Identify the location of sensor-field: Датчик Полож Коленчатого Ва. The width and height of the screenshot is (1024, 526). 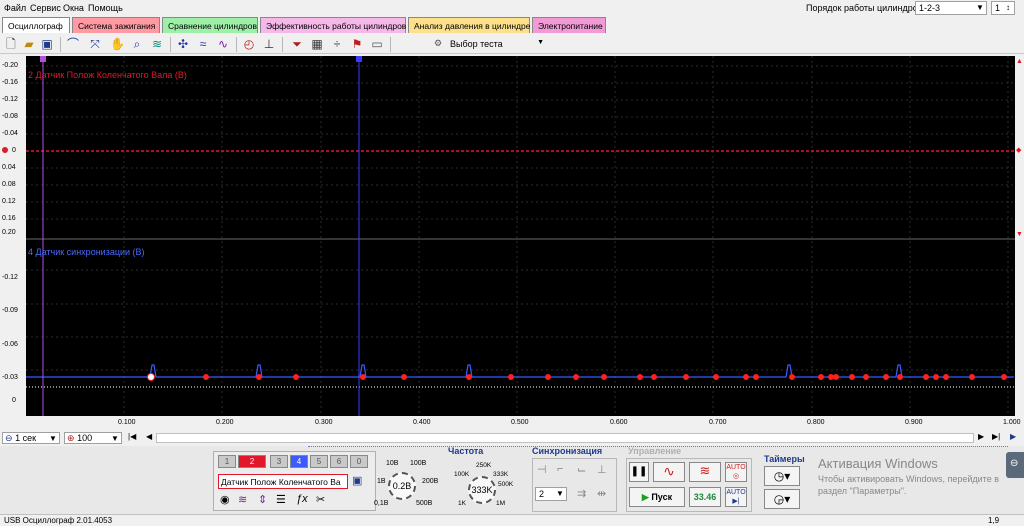
(283, 481).